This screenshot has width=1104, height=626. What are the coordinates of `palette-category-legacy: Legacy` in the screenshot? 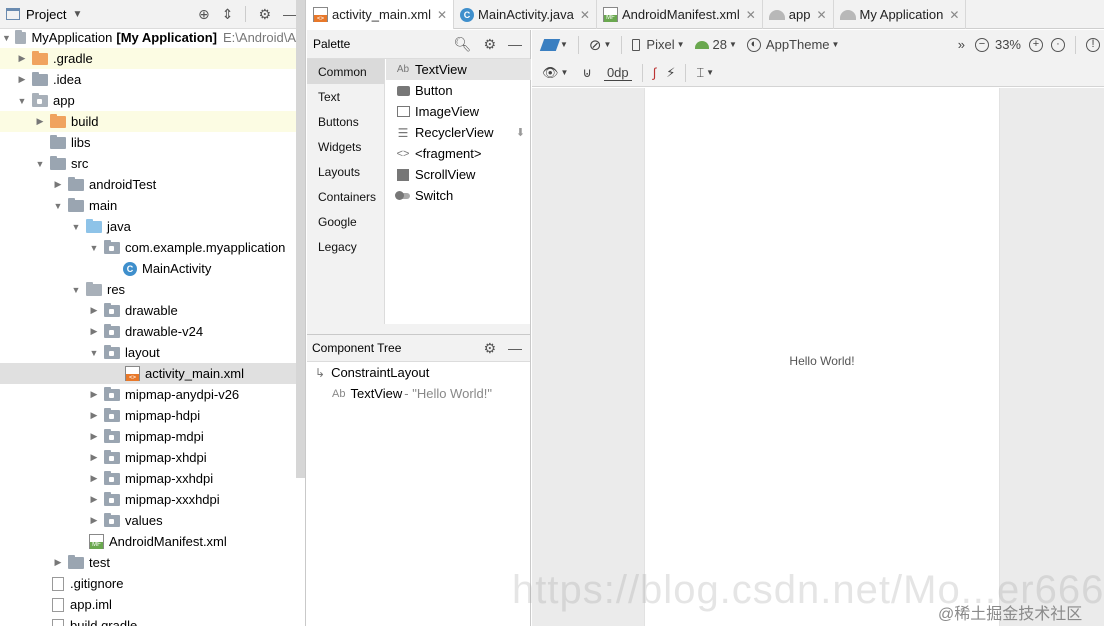 It's located at (345, 246).